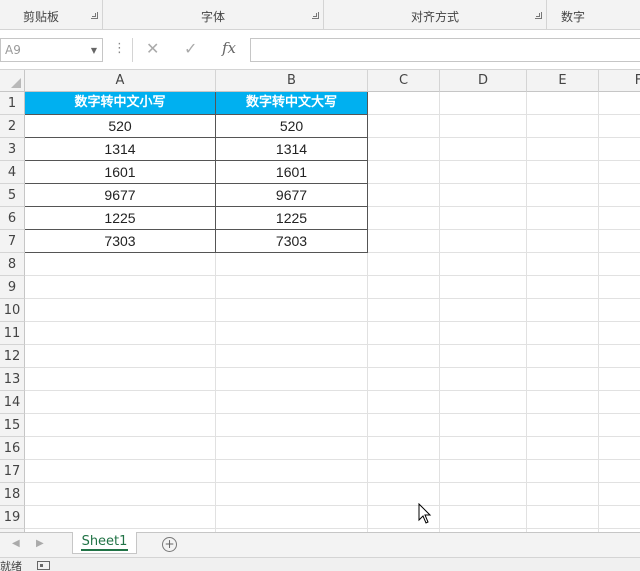 This screenshot has width=640, height=571. I want to click on column-header-a: A, so click(120, 81).